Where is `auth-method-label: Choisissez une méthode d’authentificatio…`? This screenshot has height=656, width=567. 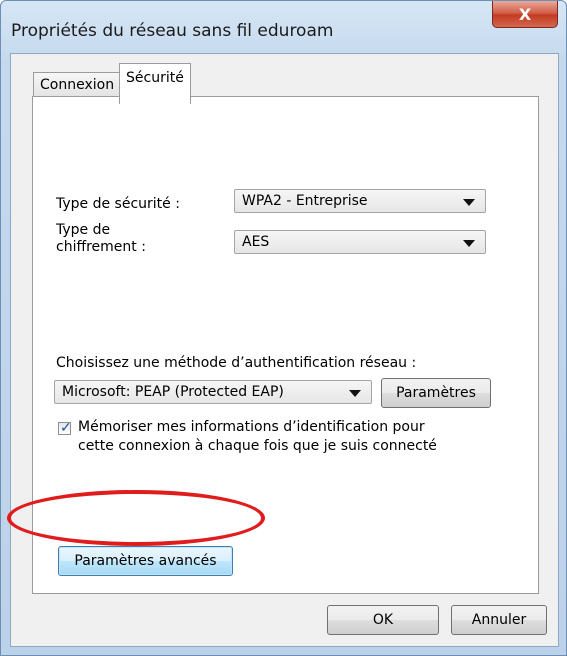 auth-method-label: Choisissez une méthode d’authentificatio… is located at coordinates (236, 363).